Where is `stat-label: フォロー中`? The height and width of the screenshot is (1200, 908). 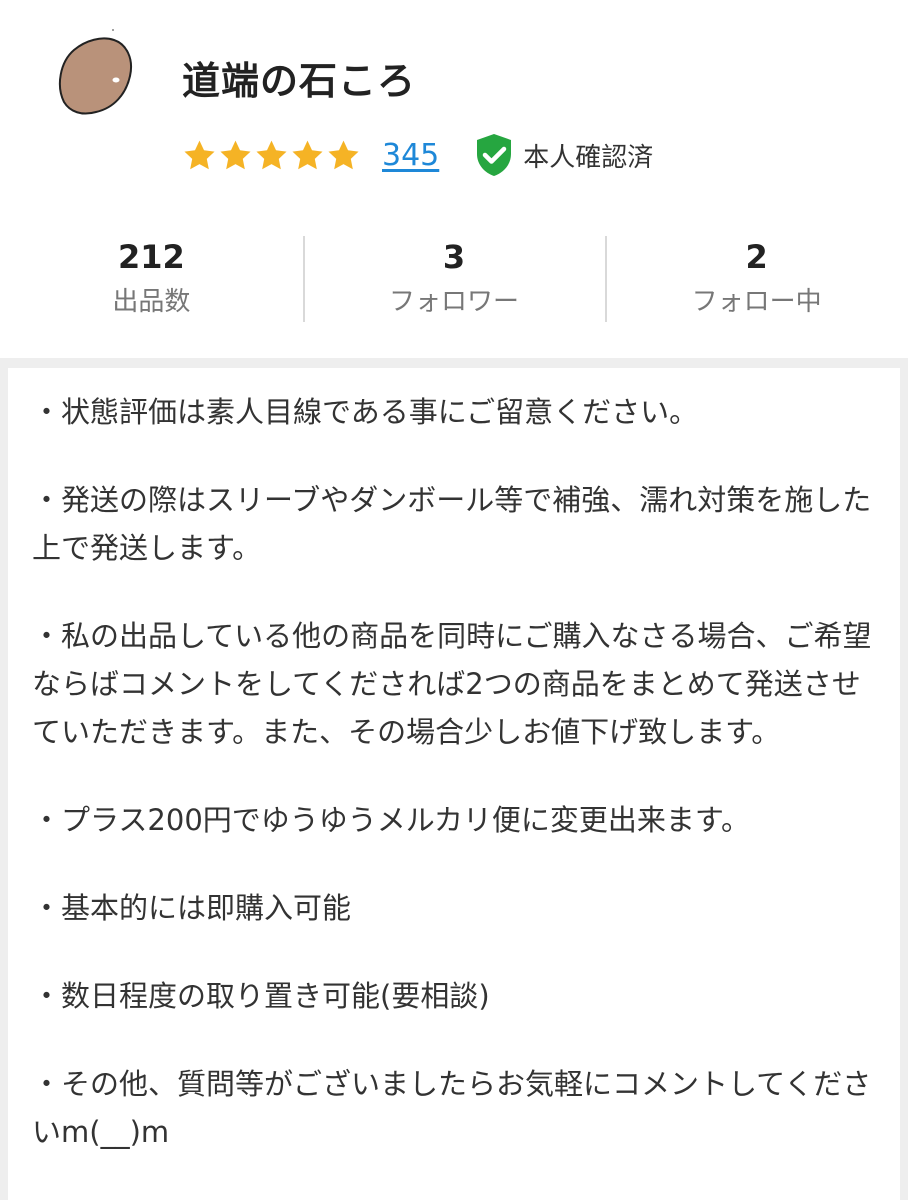 stat-label: フォロー中 is located at coordinates (756, 301).